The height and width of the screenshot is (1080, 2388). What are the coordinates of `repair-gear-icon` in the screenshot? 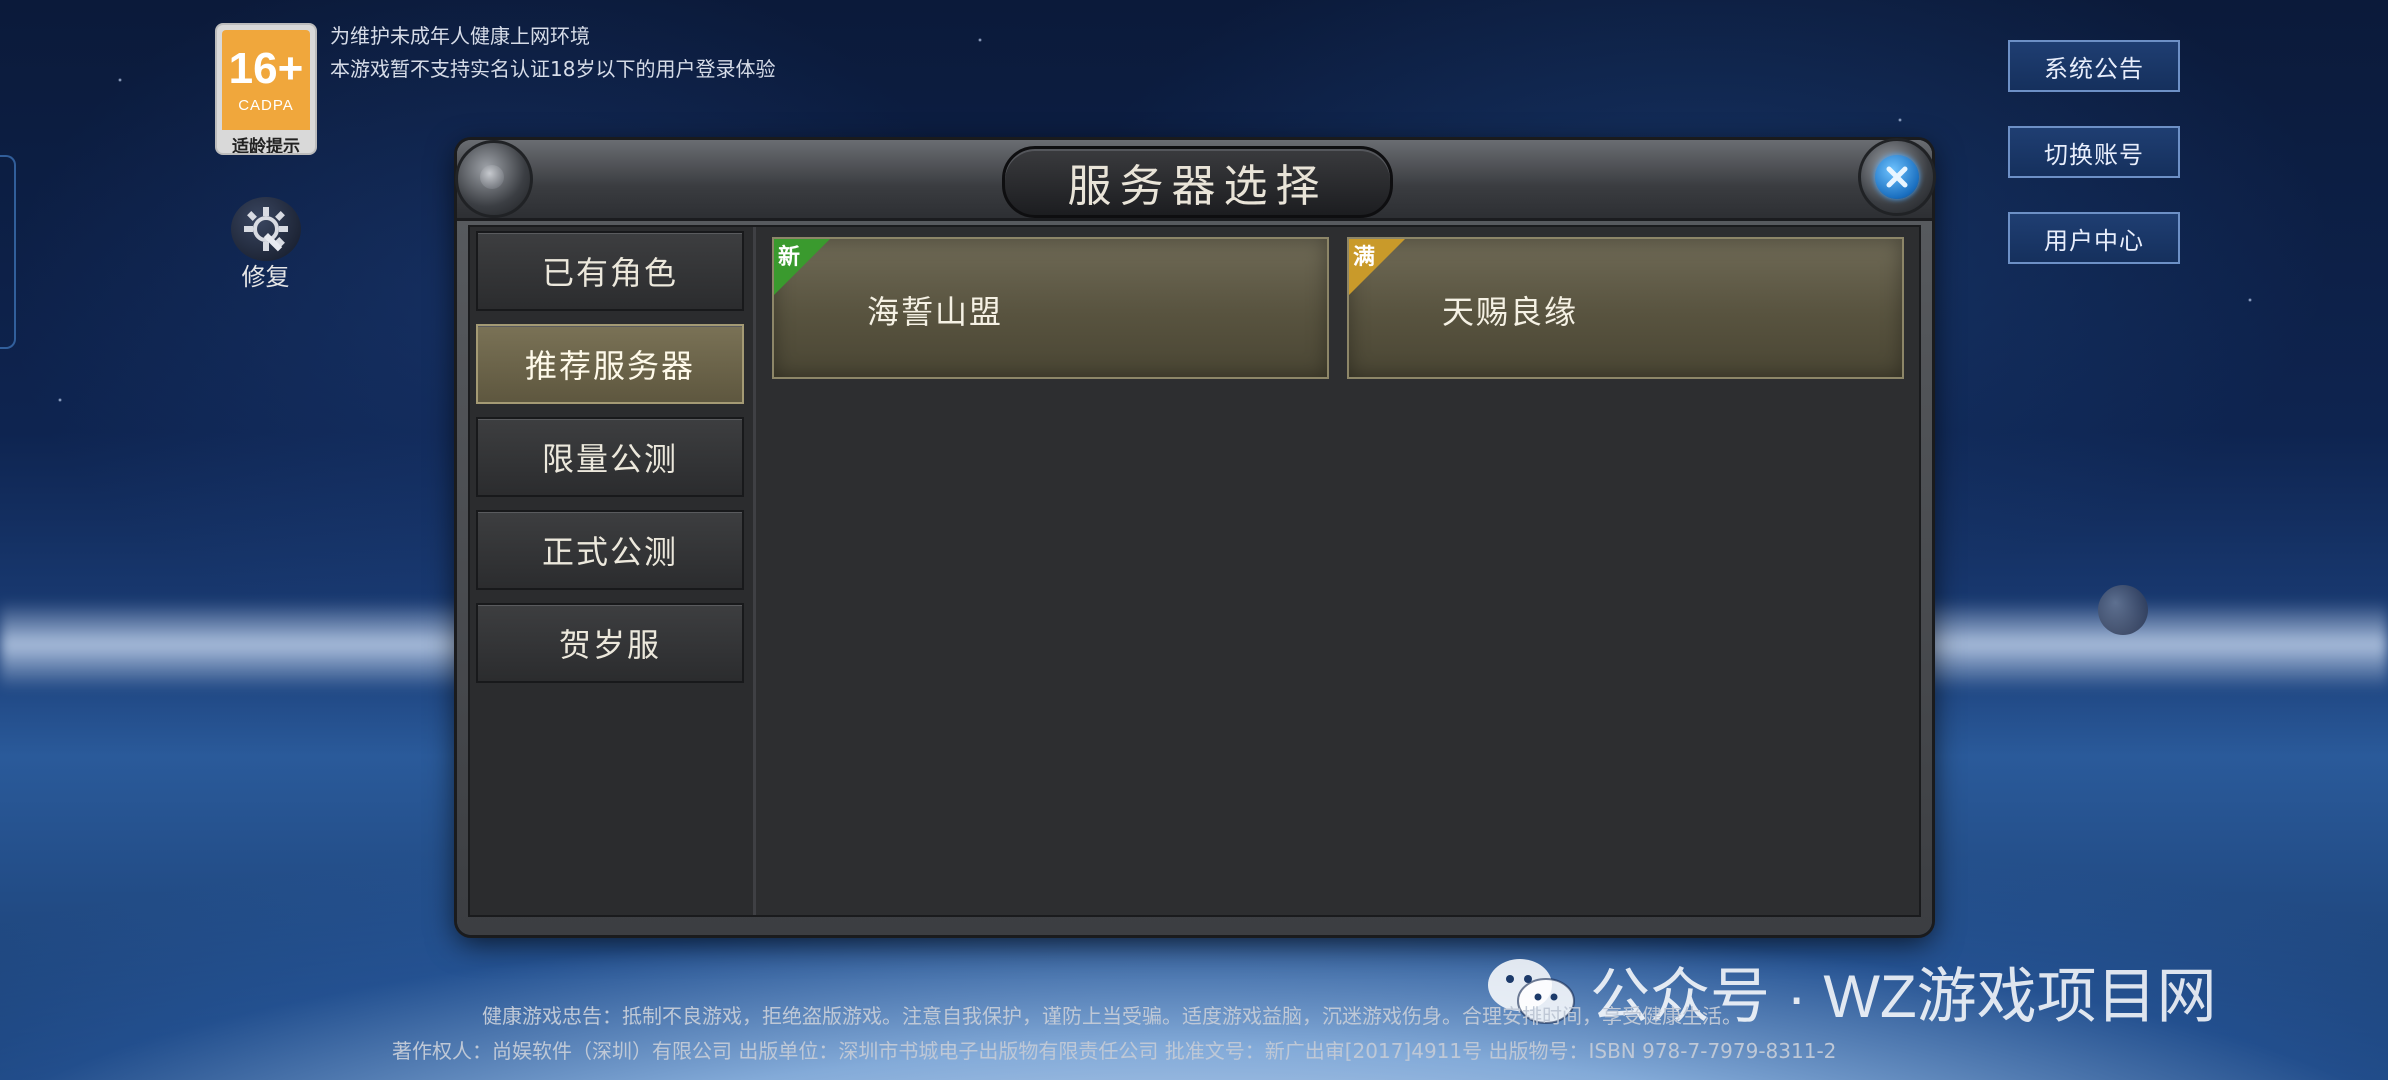 It's located at (265, 229).